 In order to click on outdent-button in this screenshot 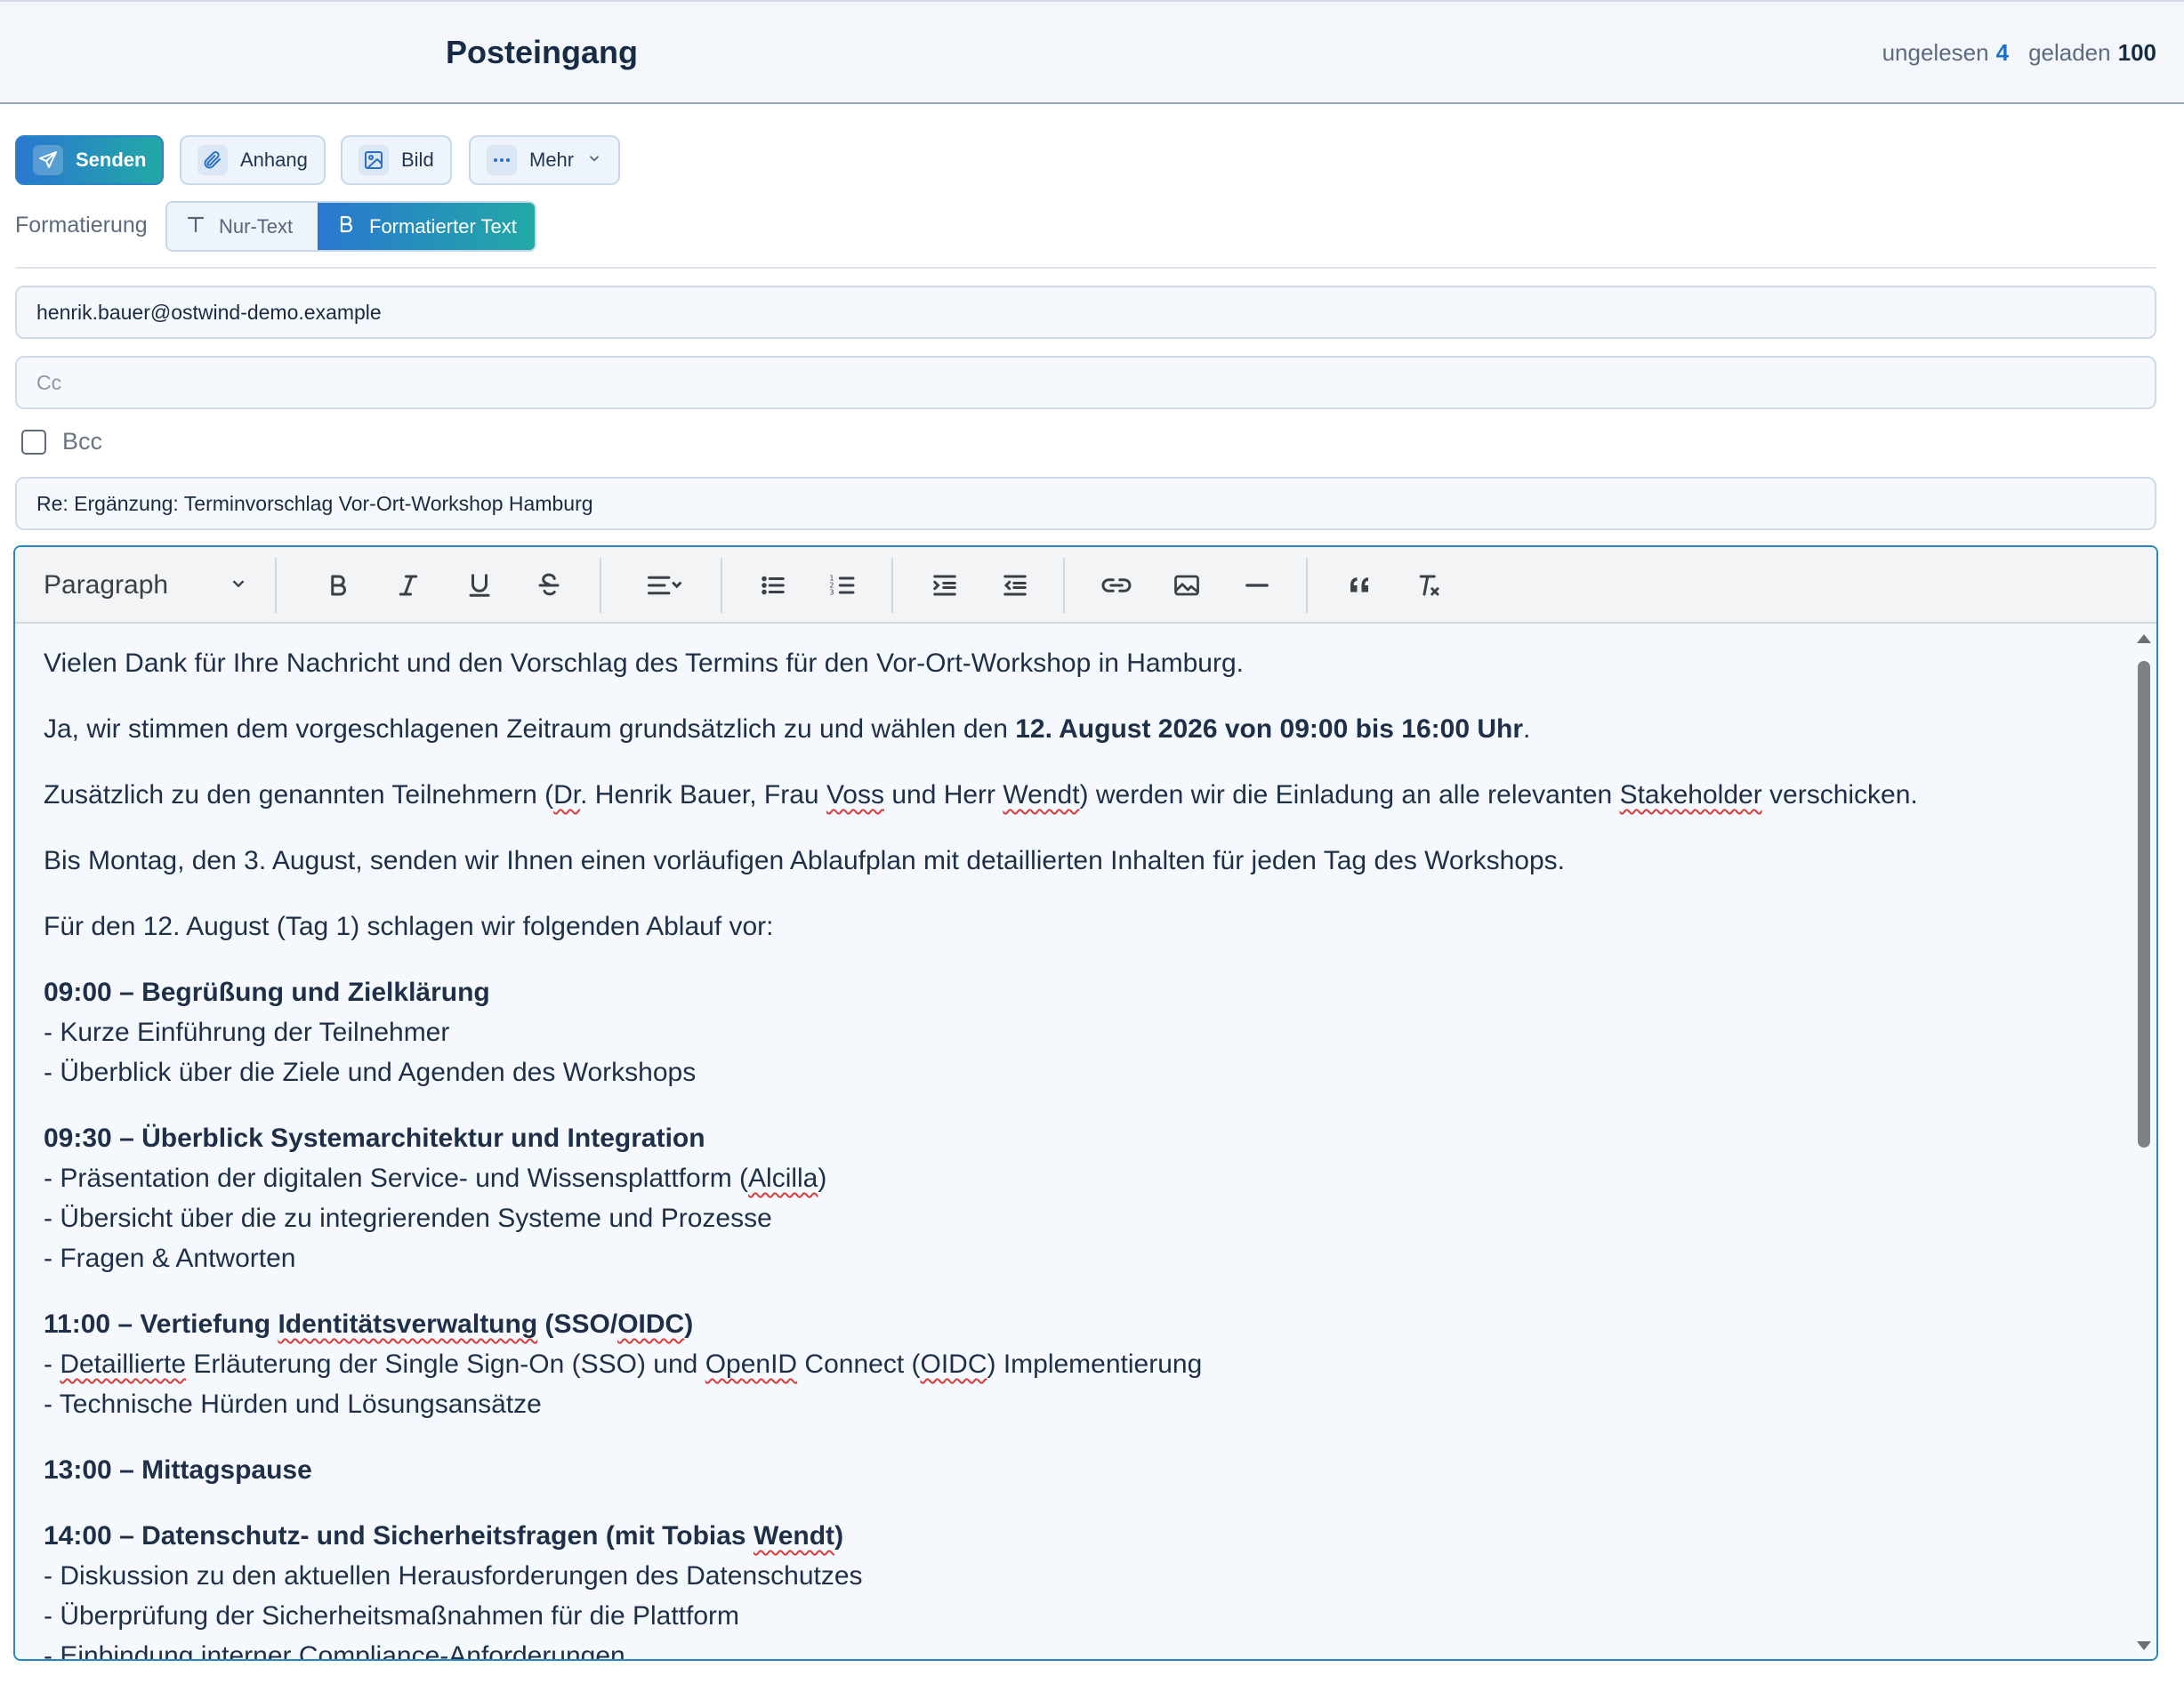, I will do `click(1015, 585)`.